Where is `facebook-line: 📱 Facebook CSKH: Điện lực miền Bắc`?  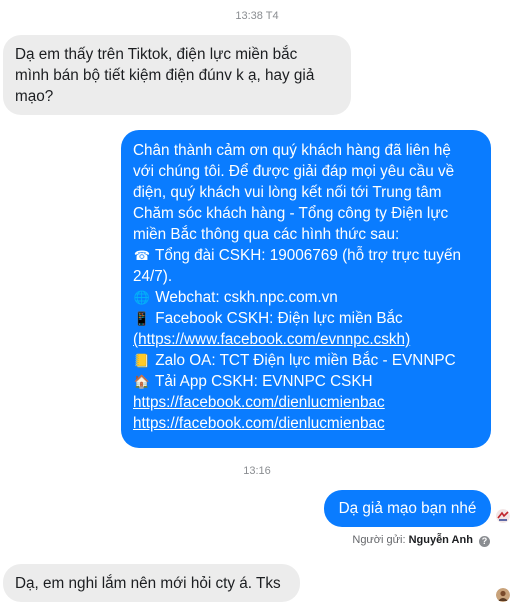 facebook-line: 📱 Facebook CSKH: Điện lực miền Bắc is located at coordinates (268, 318).